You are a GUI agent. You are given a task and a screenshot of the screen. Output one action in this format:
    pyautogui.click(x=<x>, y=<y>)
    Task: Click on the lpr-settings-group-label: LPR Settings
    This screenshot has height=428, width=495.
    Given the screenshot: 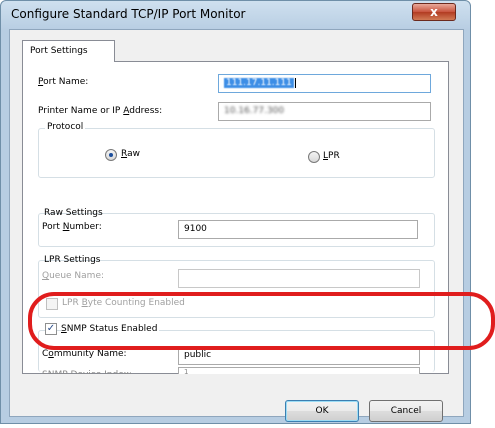 What is the action you would take?
    pyautogui.click(x=72, y=260)
    